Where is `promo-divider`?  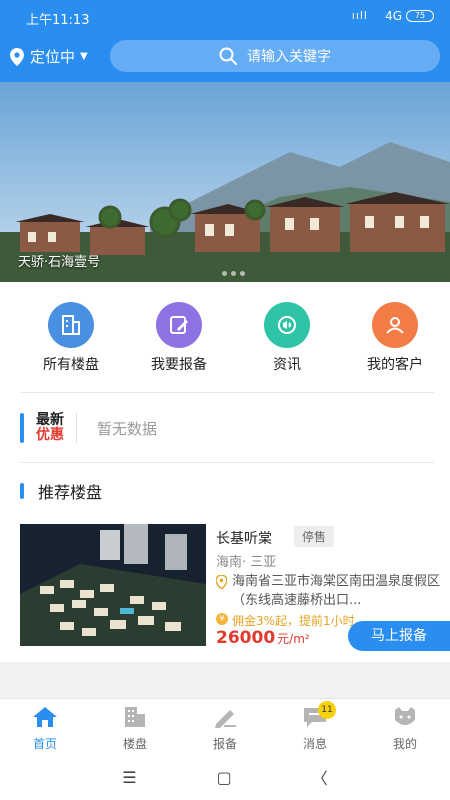 promo-divider is located at coordinates (76, 428).